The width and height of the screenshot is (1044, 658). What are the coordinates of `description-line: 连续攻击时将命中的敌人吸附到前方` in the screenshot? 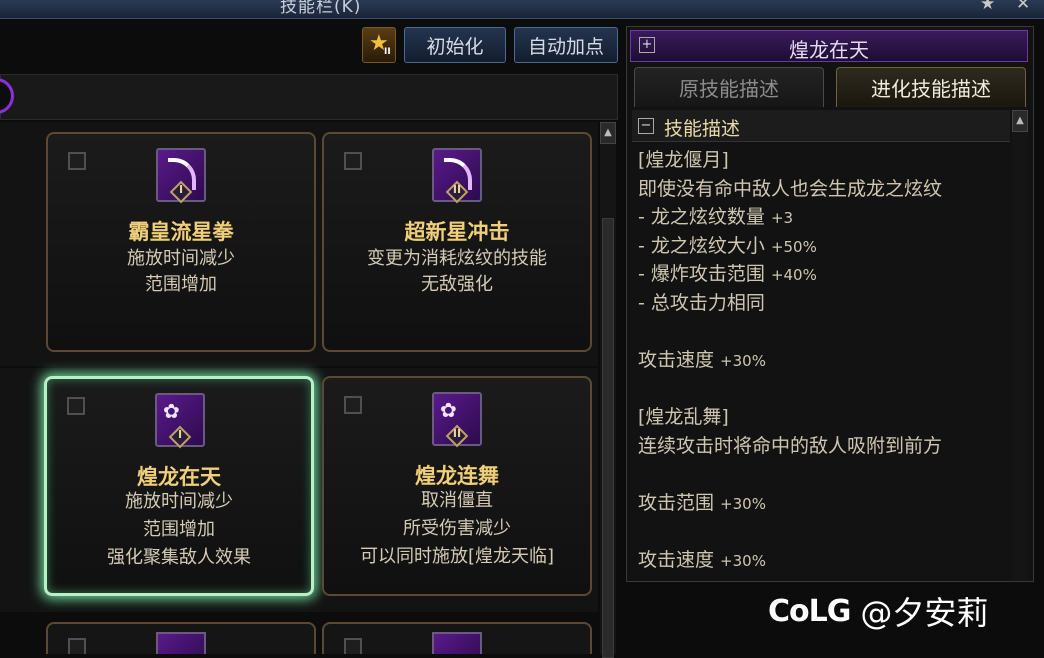 It's located at (823, 446).